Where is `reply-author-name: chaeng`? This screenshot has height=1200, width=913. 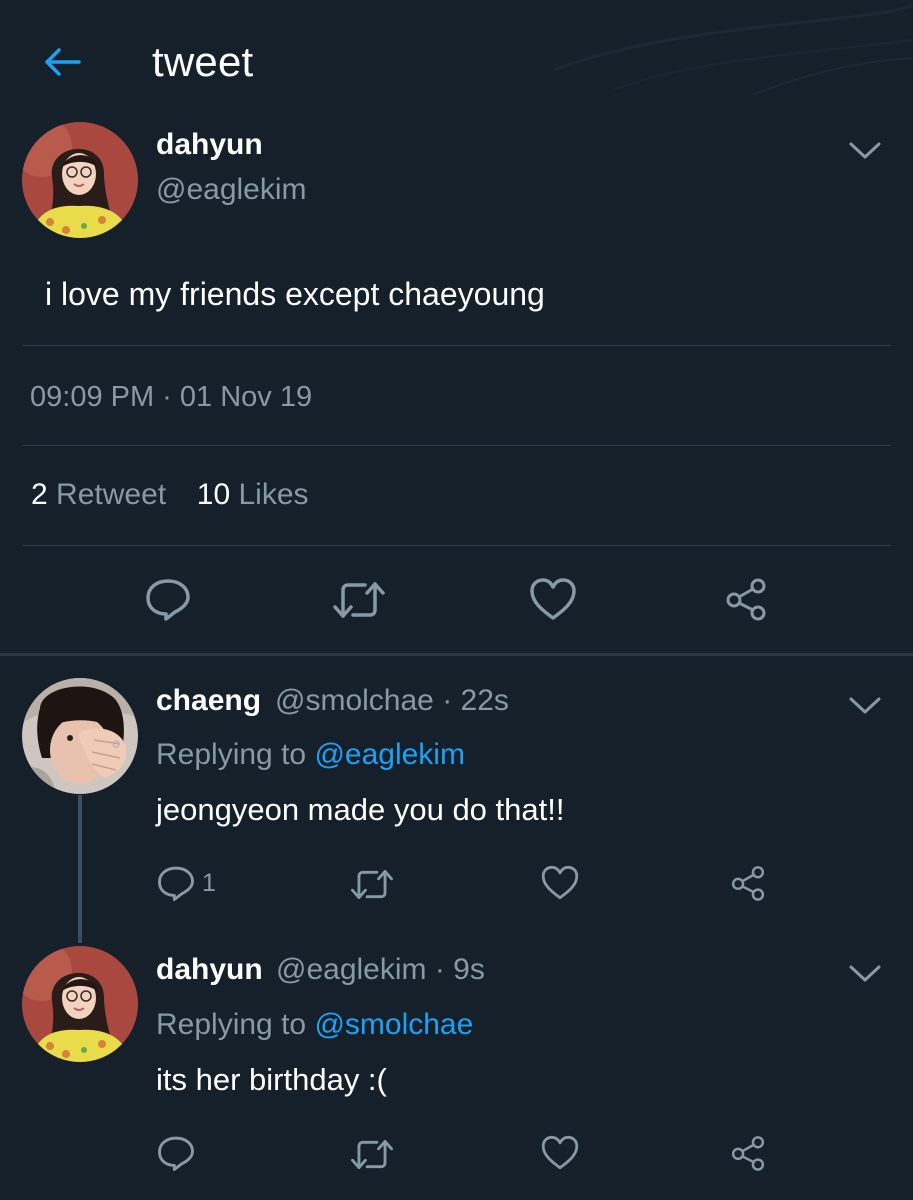 reply-author-name: chaeng is located at coordinates (208, 701).